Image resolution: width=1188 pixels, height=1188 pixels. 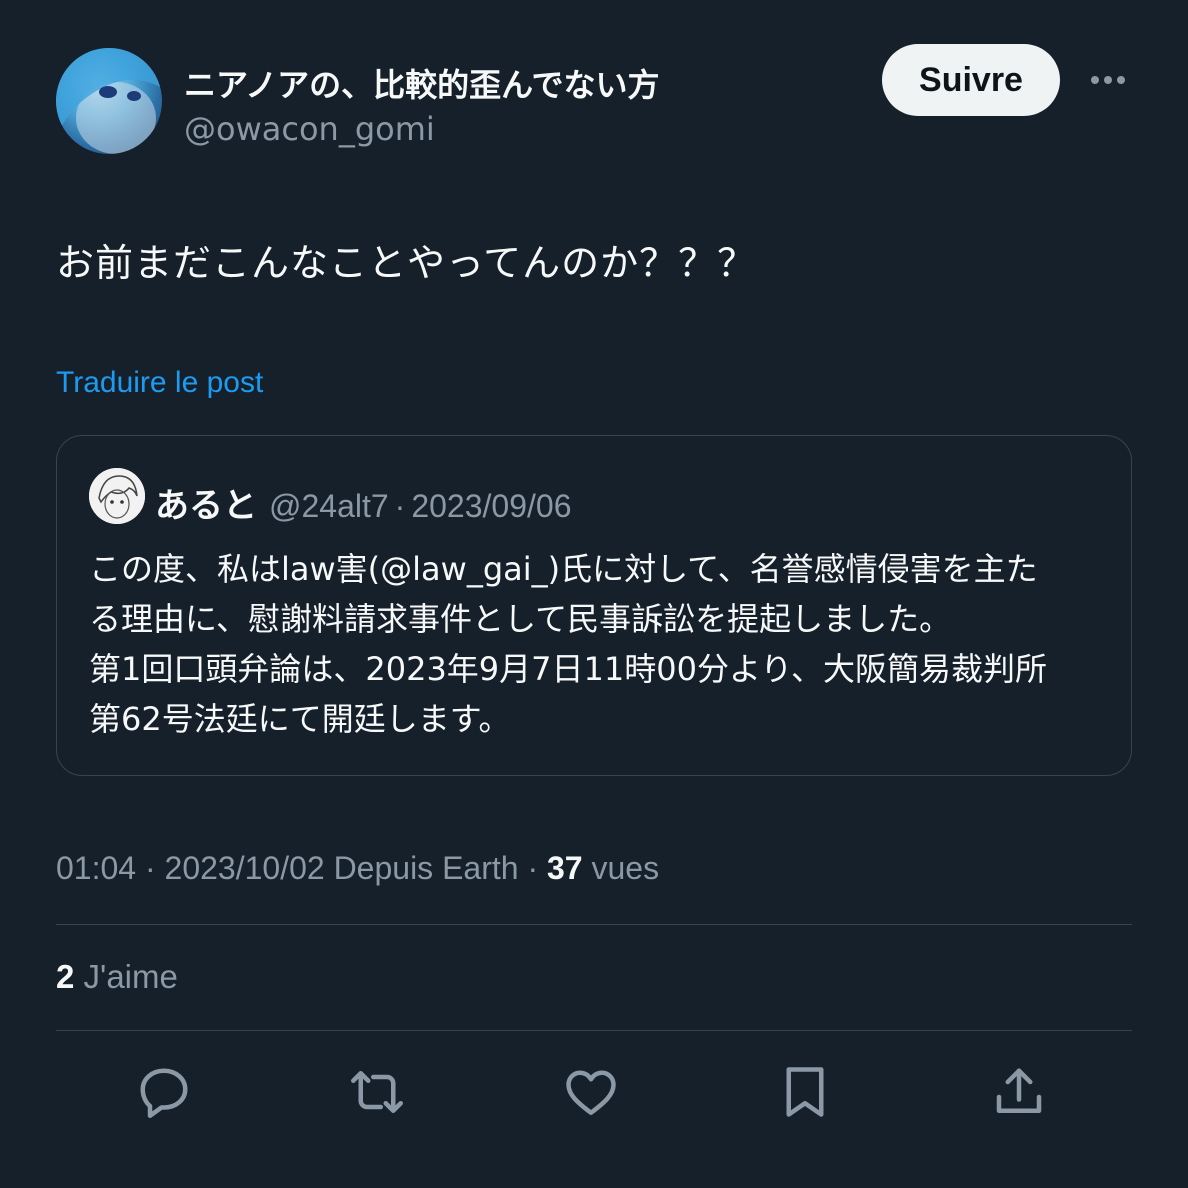 What do you see at coordinates (422, 83) in the screenshot?
I see `author-name: ニアノアの、比較的歪んでない方` at bounding box center [422, 83].